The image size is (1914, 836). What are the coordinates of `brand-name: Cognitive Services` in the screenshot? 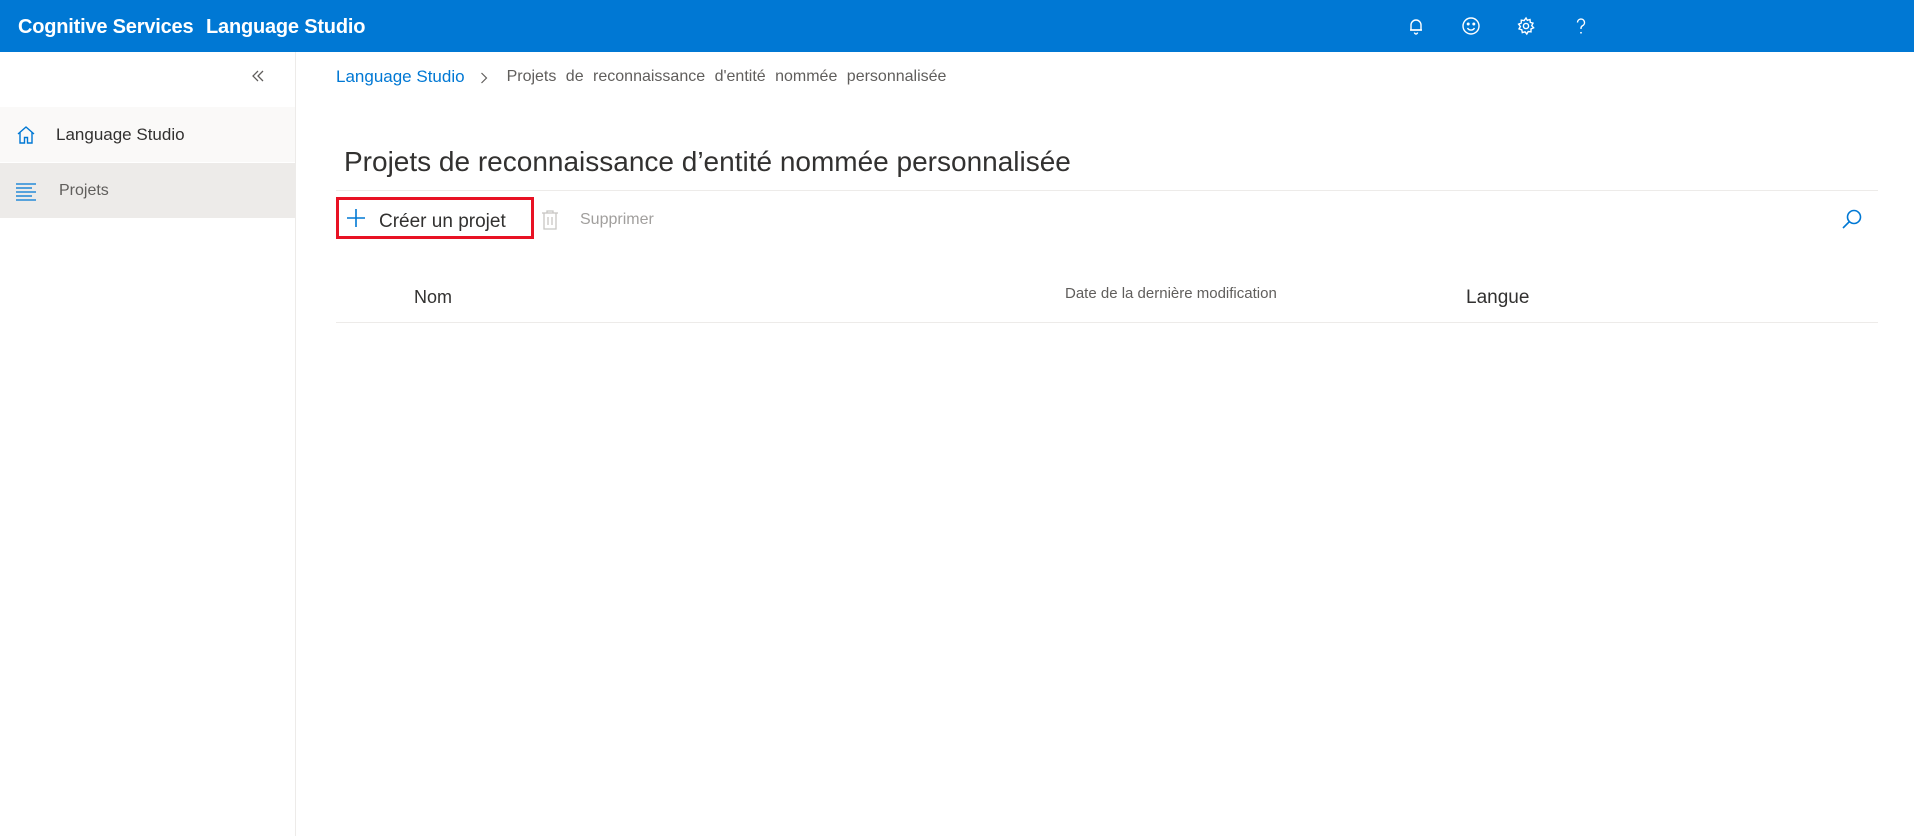 It's located at (106, 27).